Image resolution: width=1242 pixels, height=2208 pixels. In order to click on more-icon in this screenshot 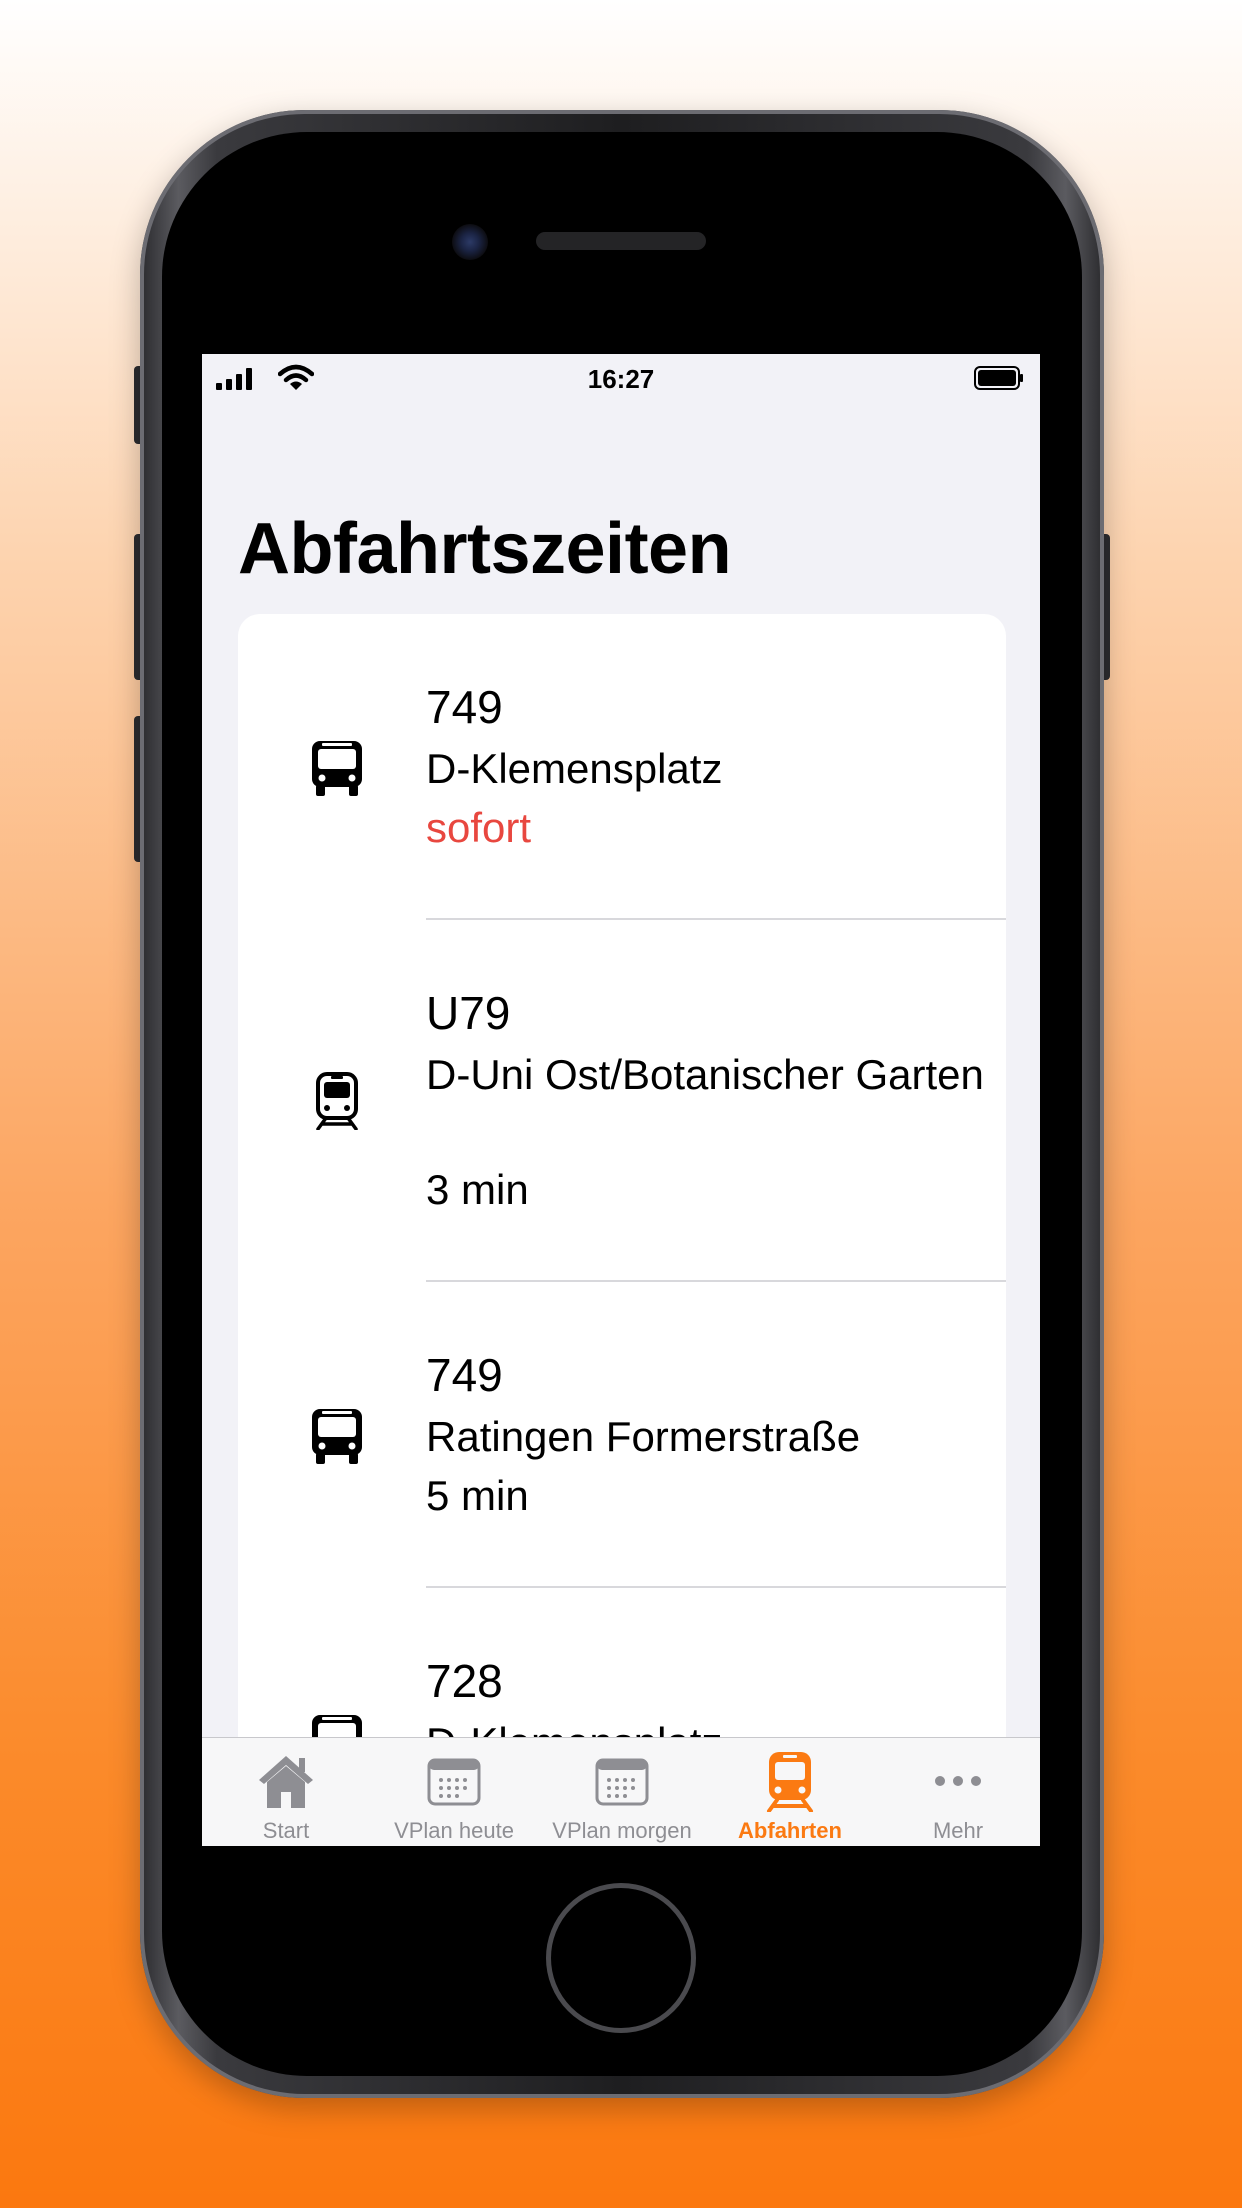, I will do `click(958, 1781)`.